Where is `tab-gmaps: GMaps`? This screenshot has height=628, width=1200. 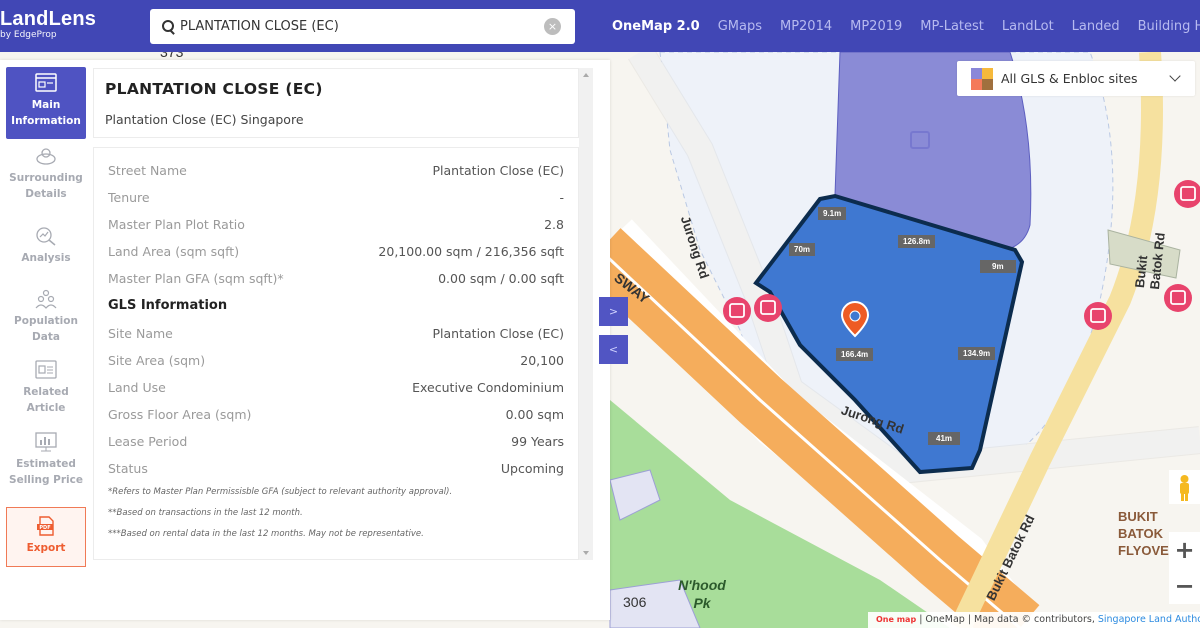
tab-gmaps: GMaps is located at coordinates (740, 26).